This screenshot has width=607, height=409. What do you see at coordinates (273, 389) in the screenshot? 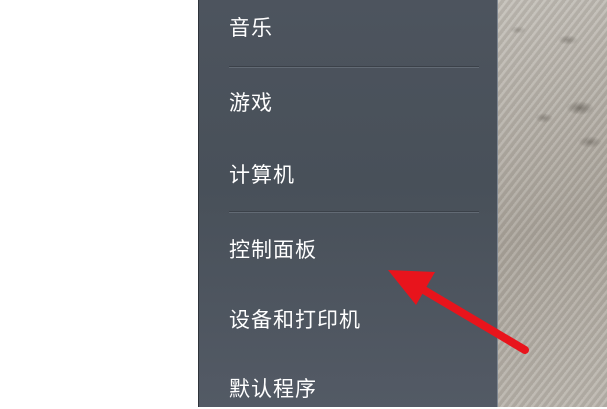
I see `menu-item-default-programs: 默认程序` at bounding box center [273, 389].